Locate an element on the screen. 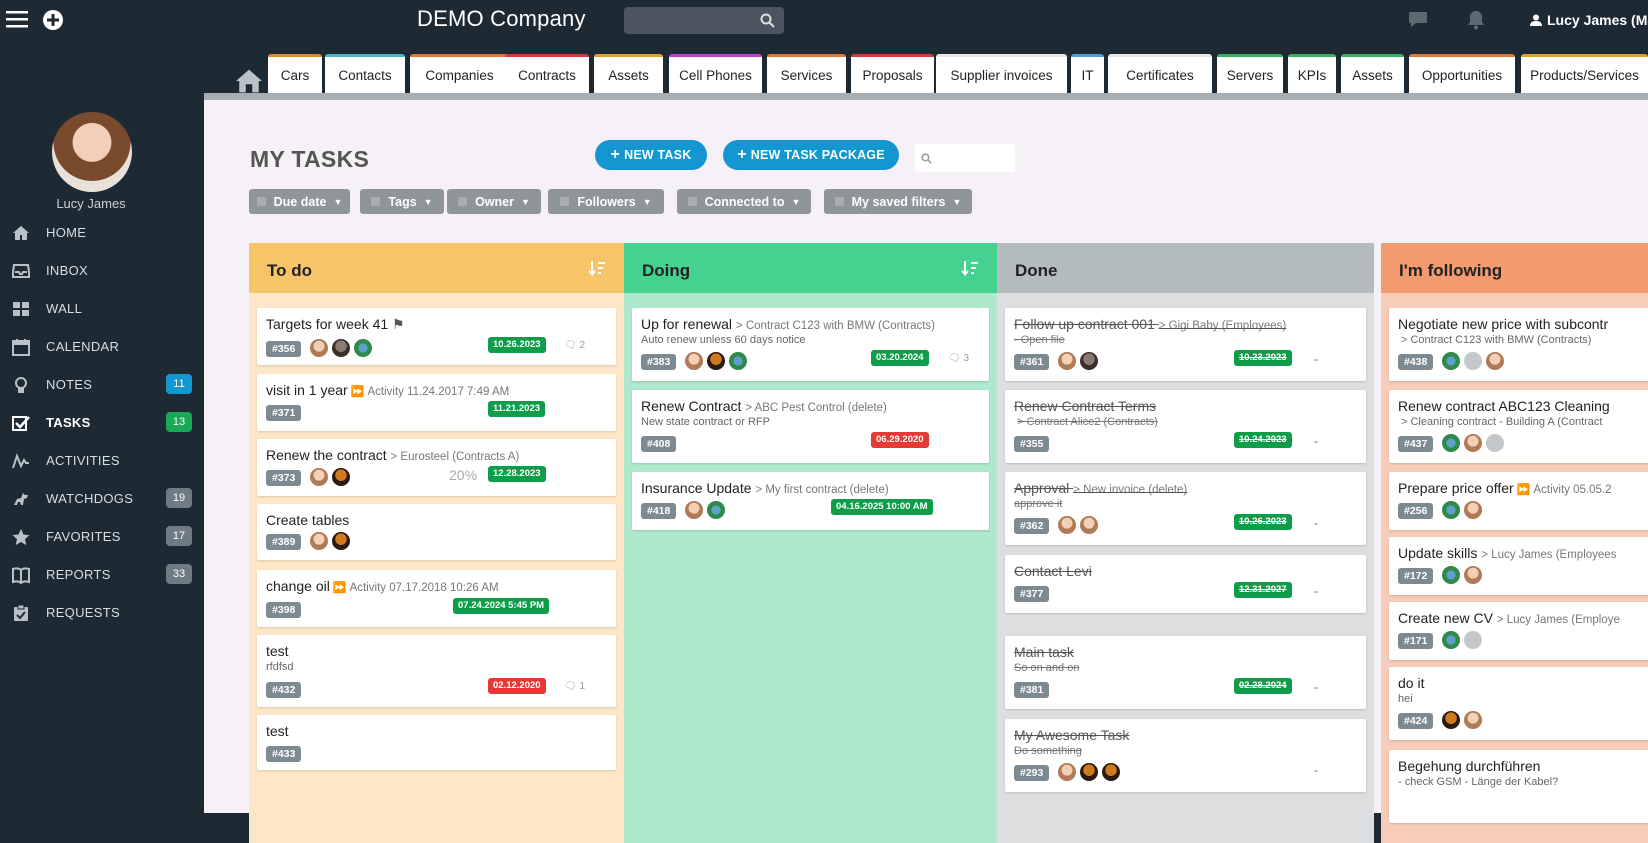 This screenshot has height=843, width=1648. task-card: test #433 is located at coordinates (436, 742).